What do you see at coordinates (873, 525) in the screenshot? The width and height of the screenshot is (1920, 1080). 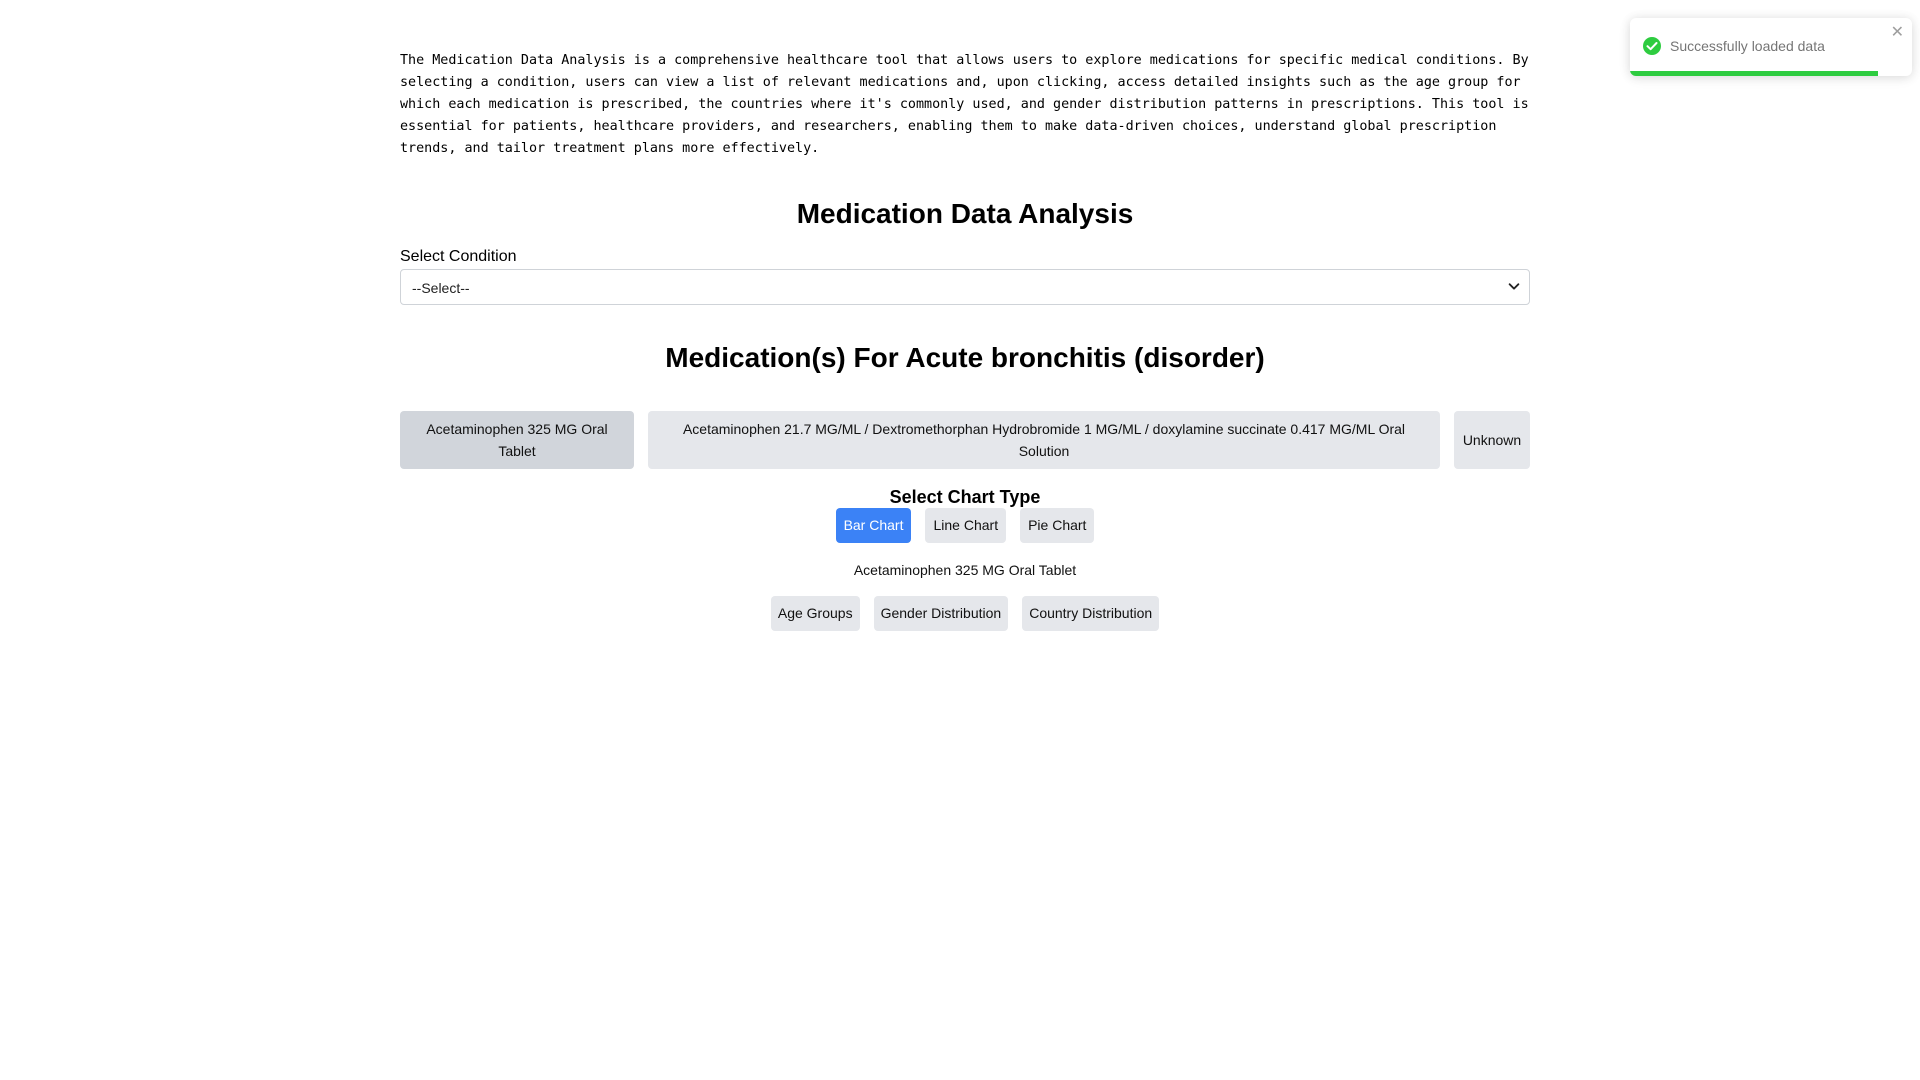 I see `bar-chart-button: Bar Chart` at bounding box center [873, 525].